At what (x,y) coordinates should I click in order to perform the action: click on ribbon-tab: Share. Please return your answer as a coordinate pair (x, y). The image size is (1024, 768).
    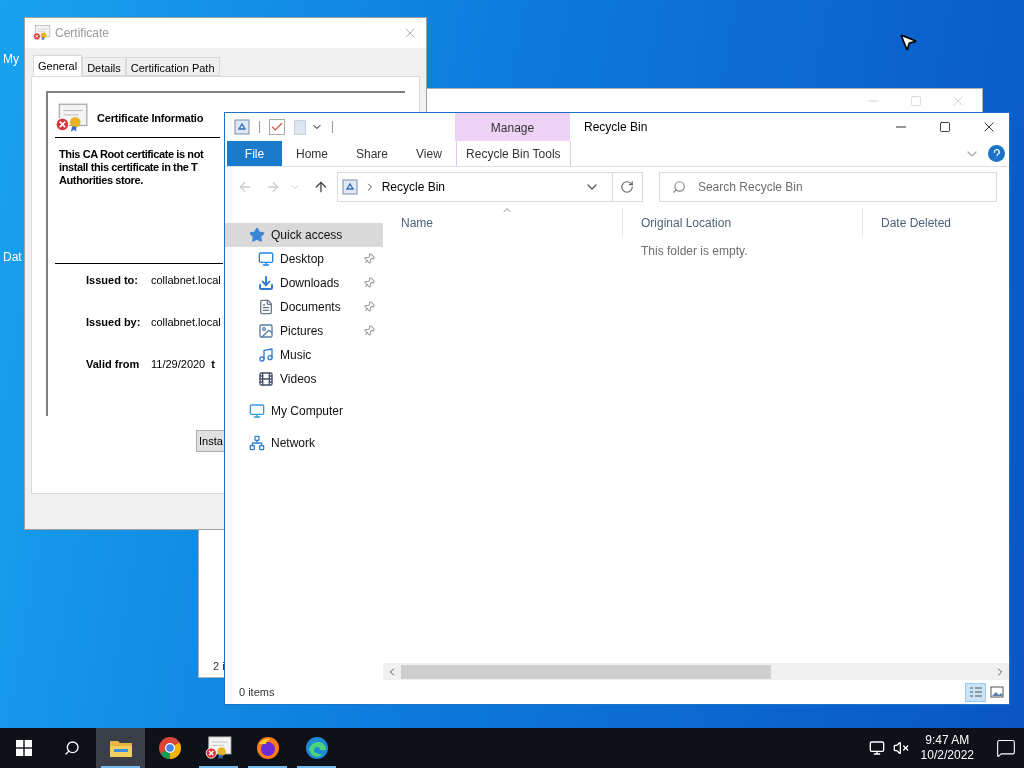
    Looking at the image, I should click on (372, 153).